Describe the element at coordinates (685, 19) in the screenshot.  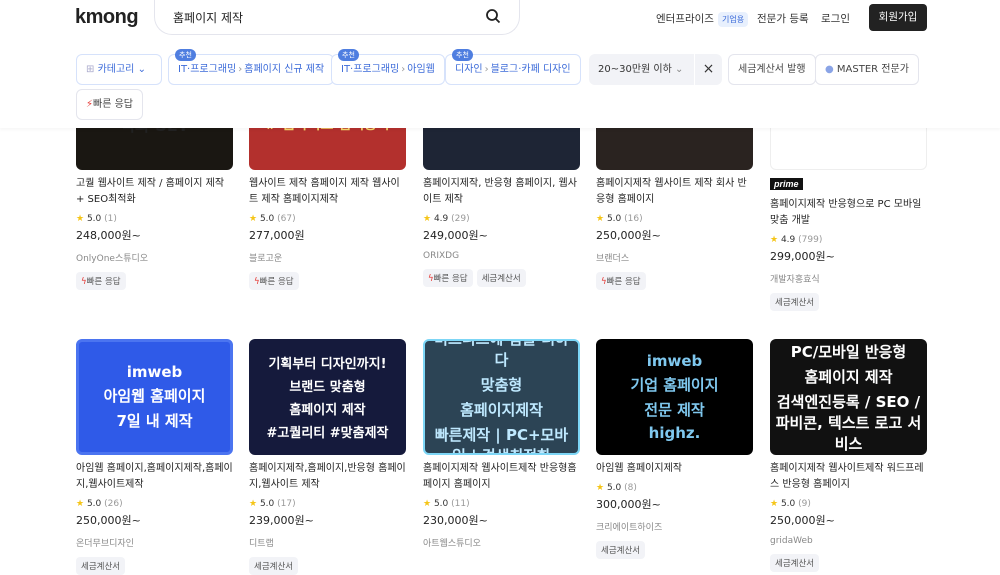
I see `enterprise-label: 엔터프라이즈` at that location.